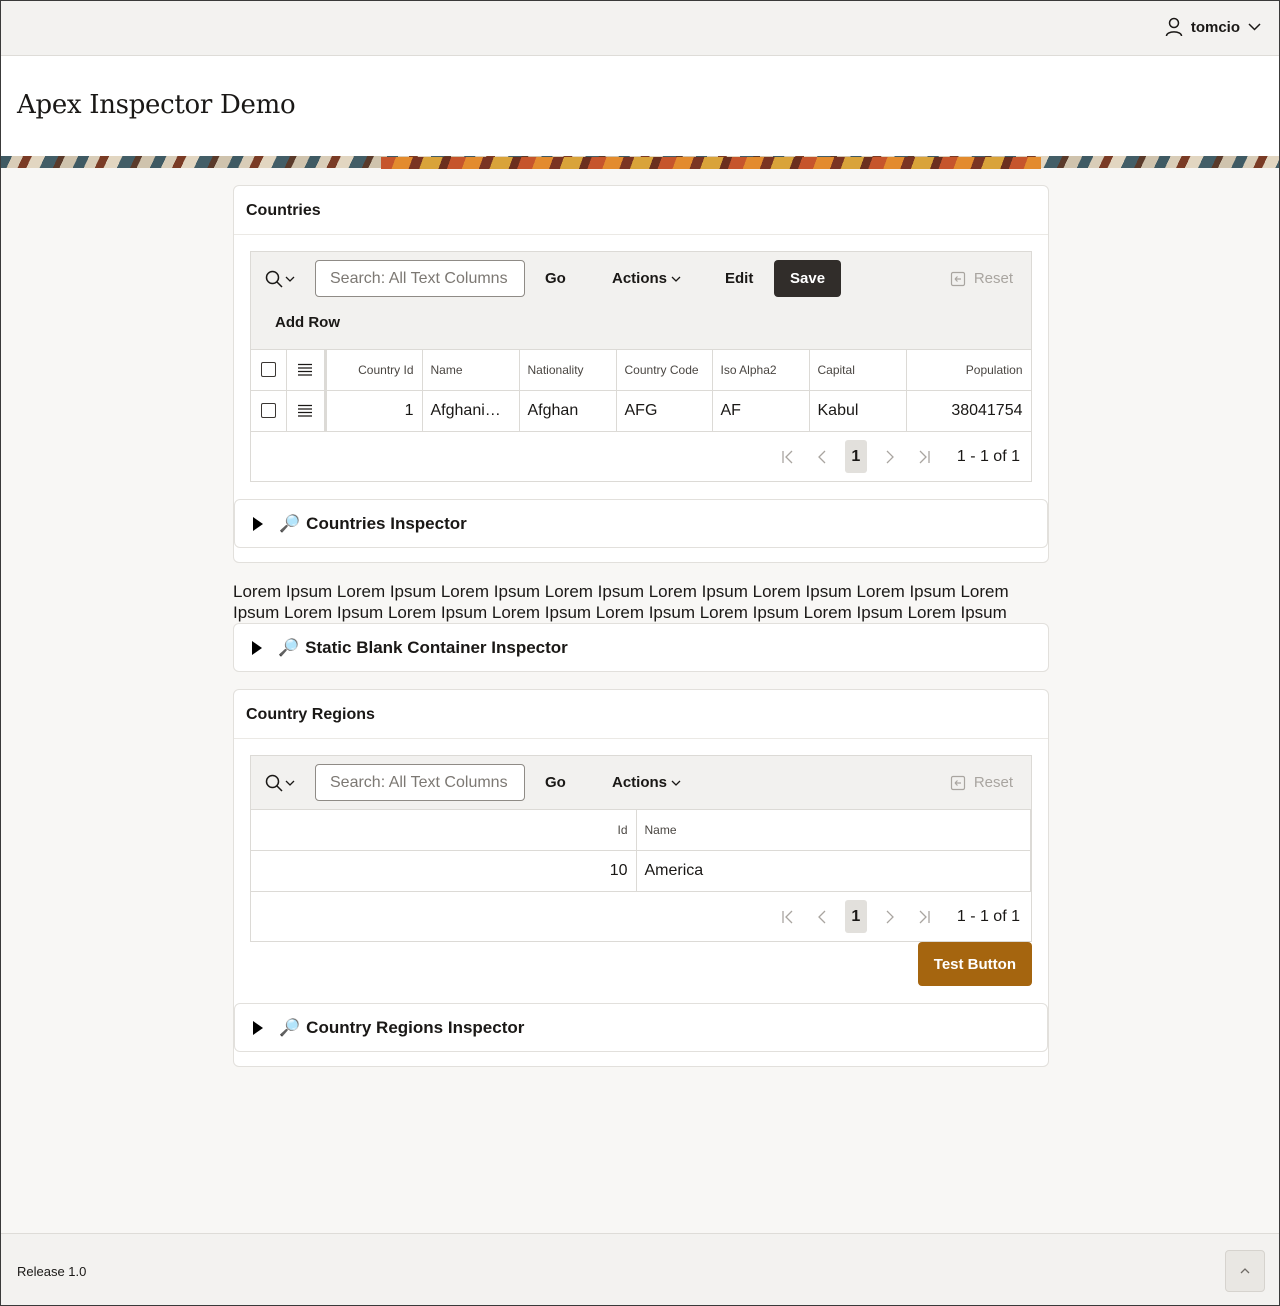 Image resolution: width=1280 pixels, height=1306 pixels. Describe the element at coordinates (640, 28) in the screenshot. I see `top-navigation-bar: tomcio` at that location.